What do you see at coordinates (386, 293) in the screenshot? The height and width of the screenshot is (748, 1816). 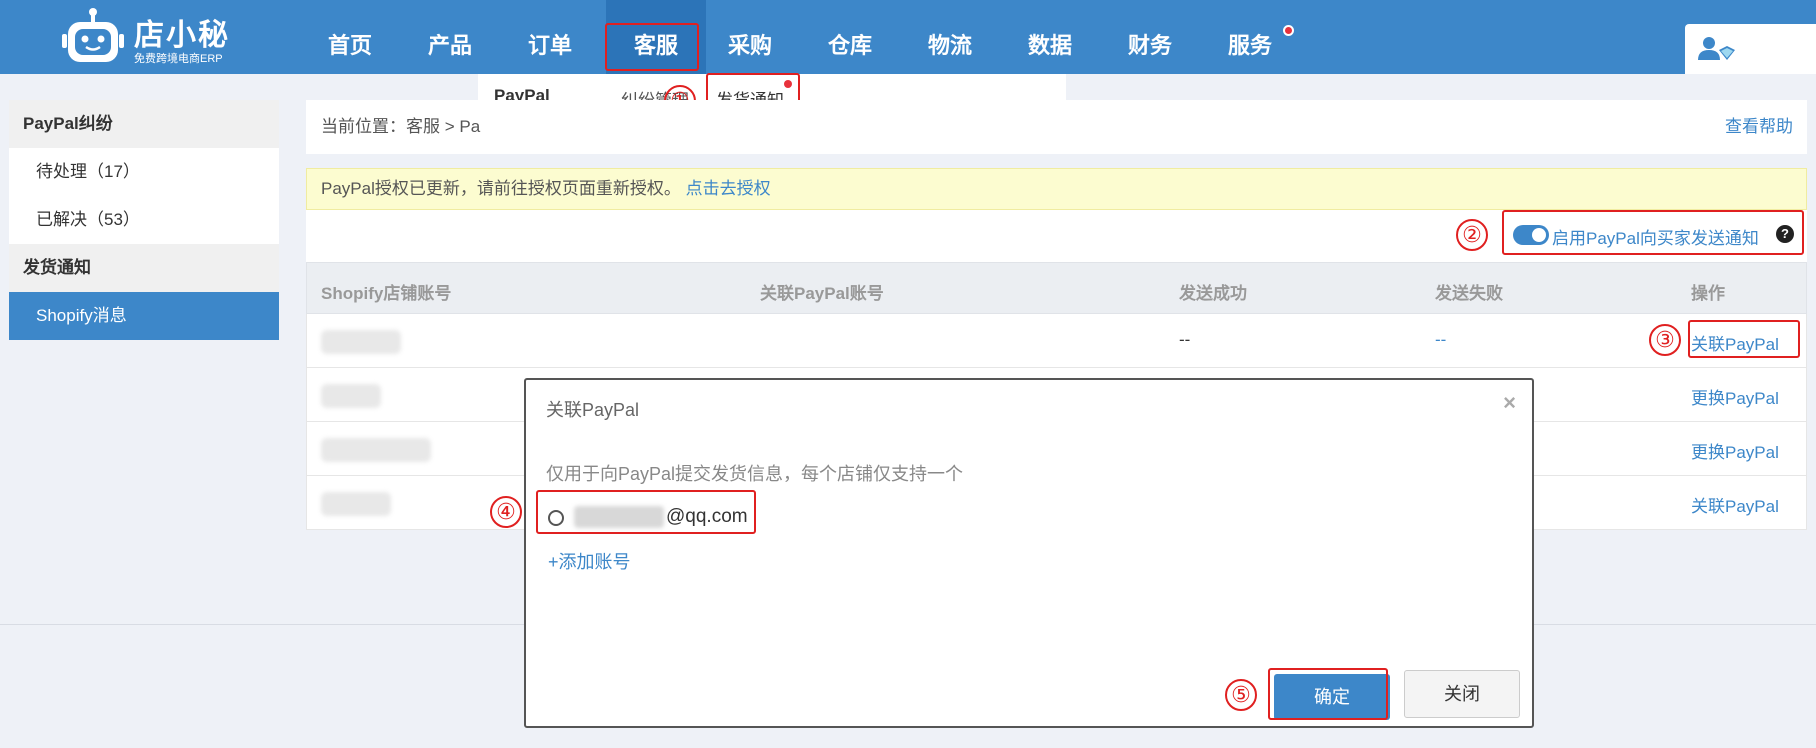 I see `col-shopify-account: Shopify店铺账号` at bounding box center [386, 293].